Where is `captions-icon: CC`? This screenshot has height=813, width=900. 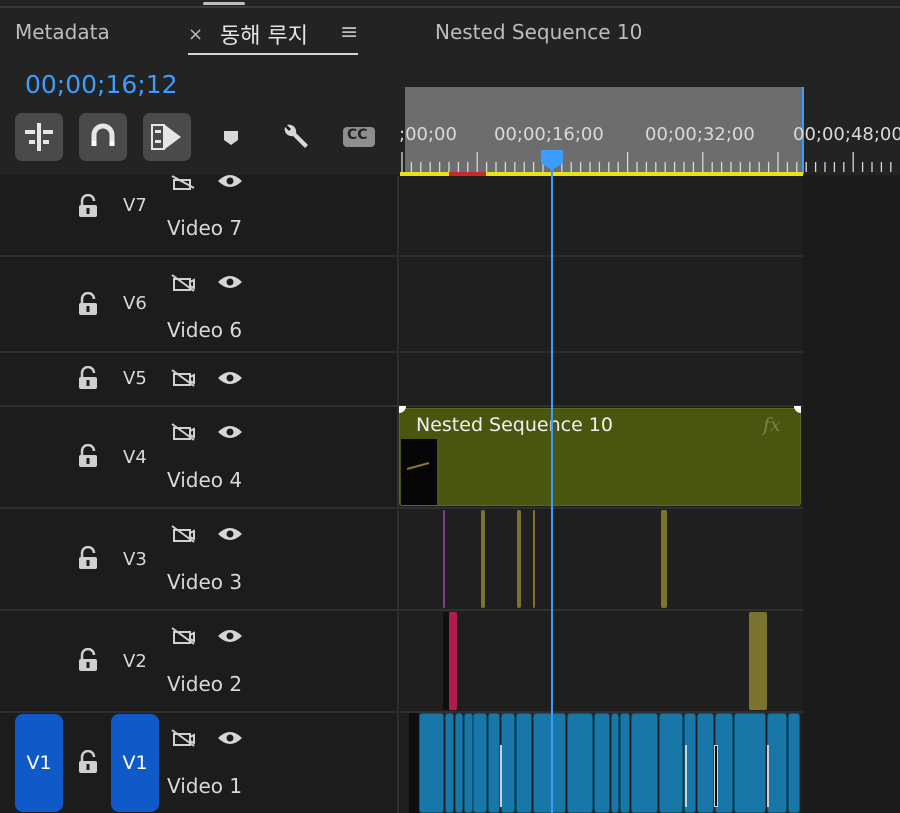
captions-icon: CC is located at coordinates (359, 137).